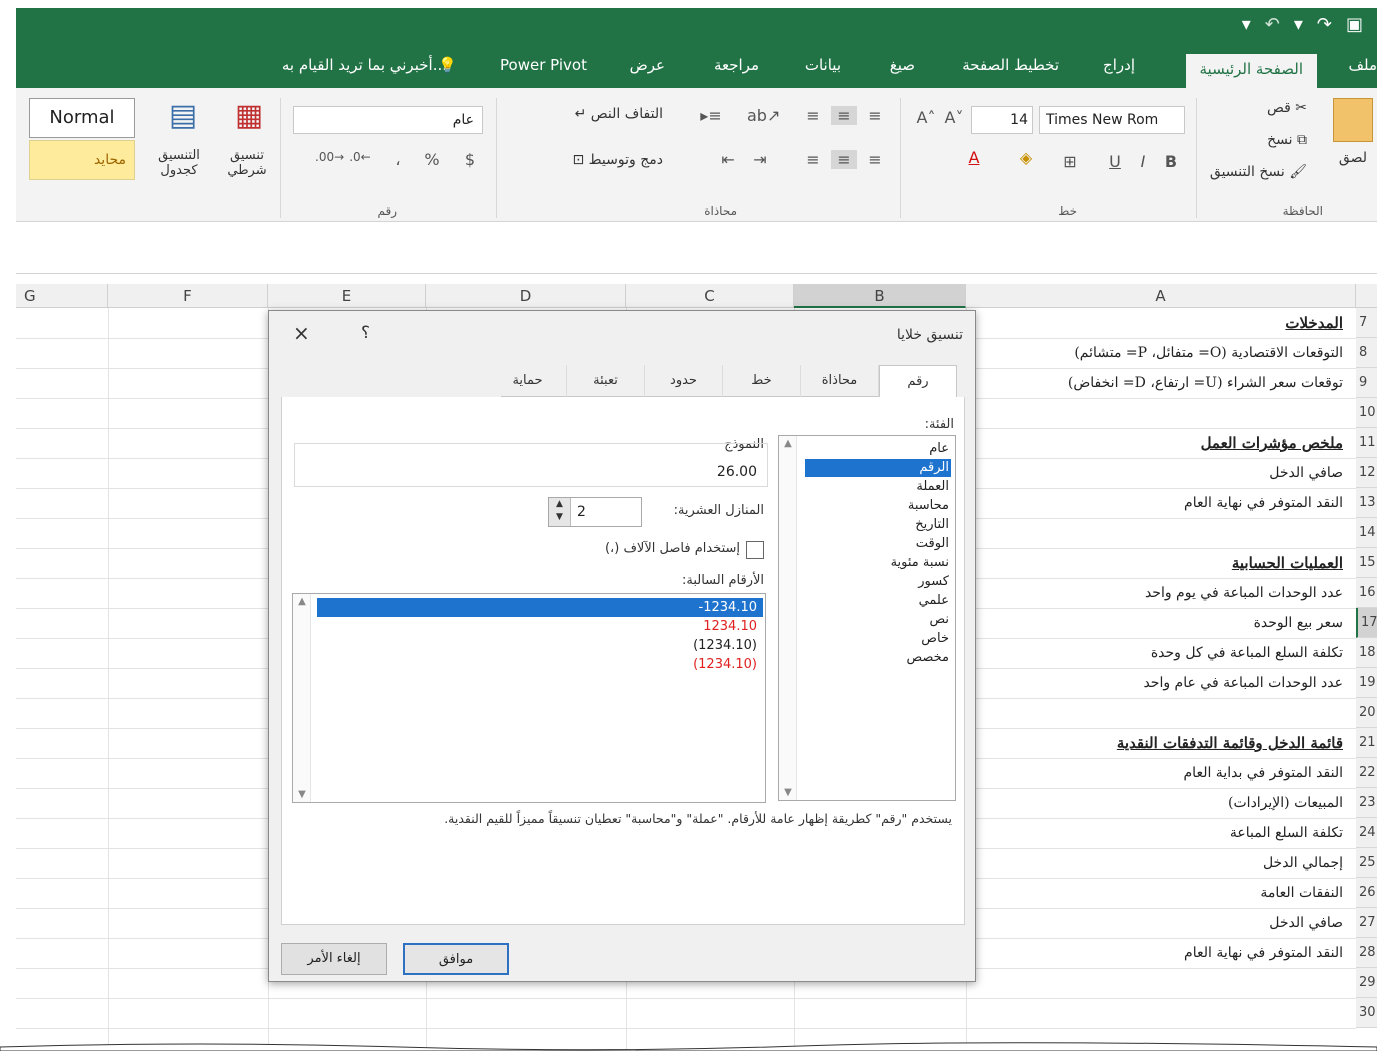  Describe the element at coordinates (1366, 863) in the screenshot. I see `row-header: 25` at that location.